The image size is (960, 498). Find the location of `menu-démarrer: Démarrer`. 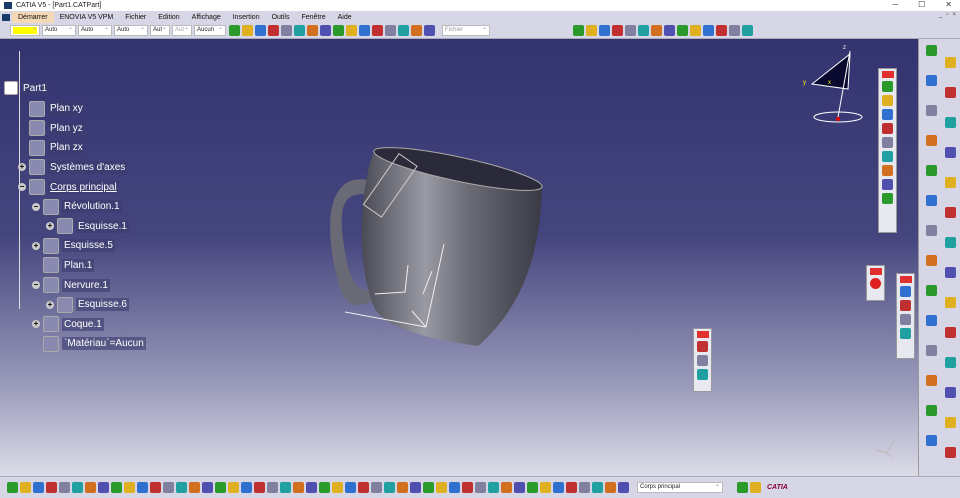

menu-démarrer: Démarrer is located at coordinates (33, 17).